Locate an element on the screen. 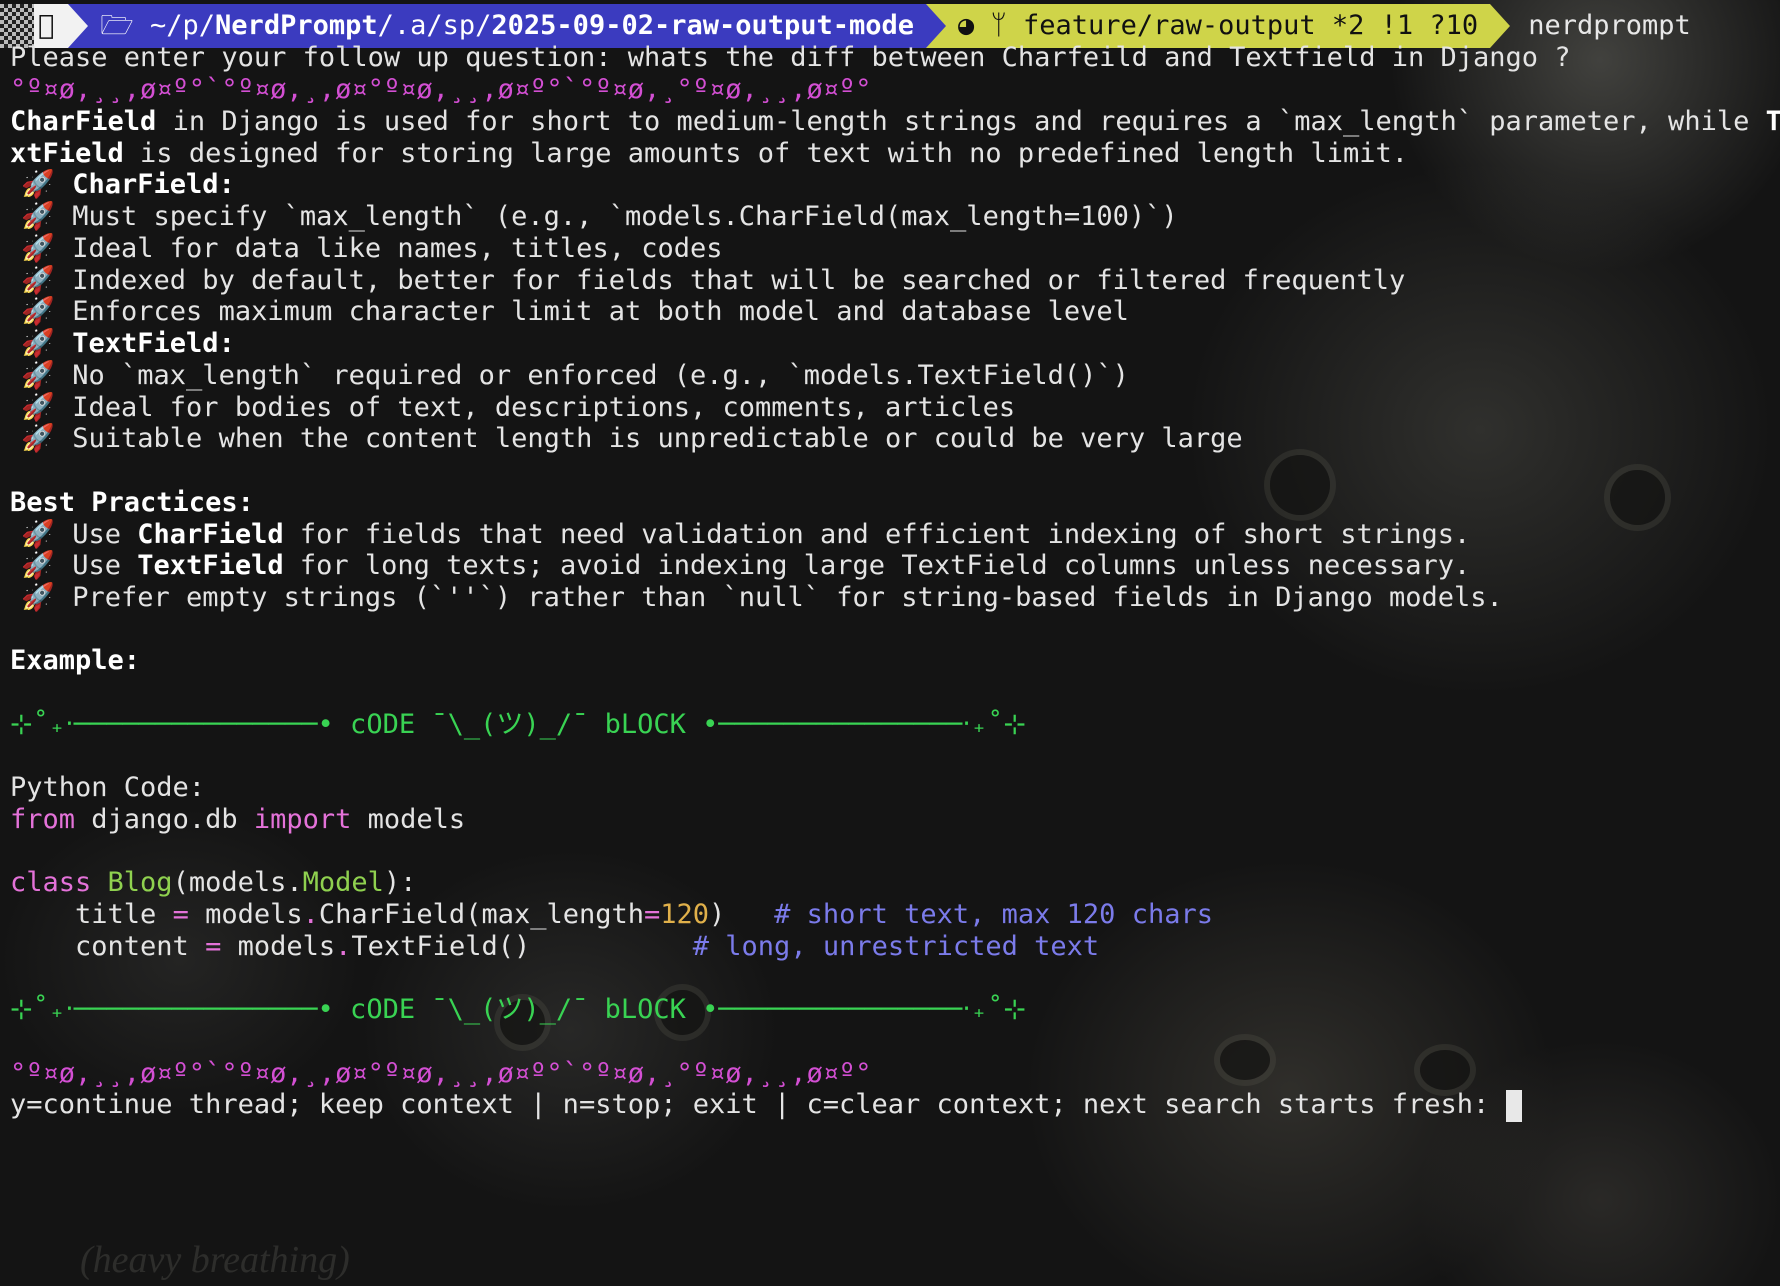 The image size is (1780, 1286). textfield-heading: 🚀 TextField: is located at coordinates (127, 344).